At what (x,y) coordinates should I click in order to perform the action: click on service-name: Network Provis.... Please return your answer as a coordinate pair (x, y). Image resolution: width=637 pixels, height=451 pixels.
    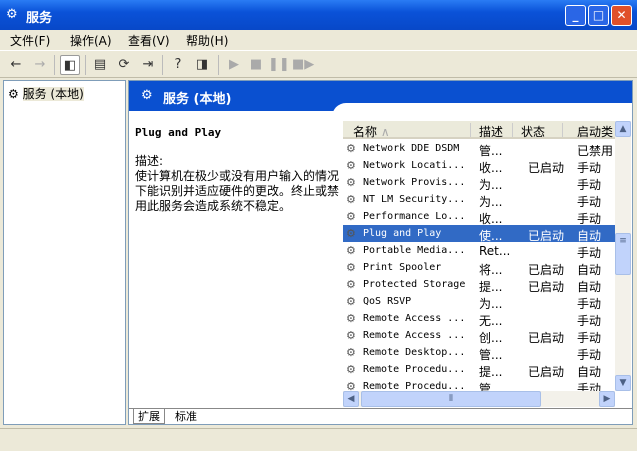
    Looking at the image, I should click on (414, 182).